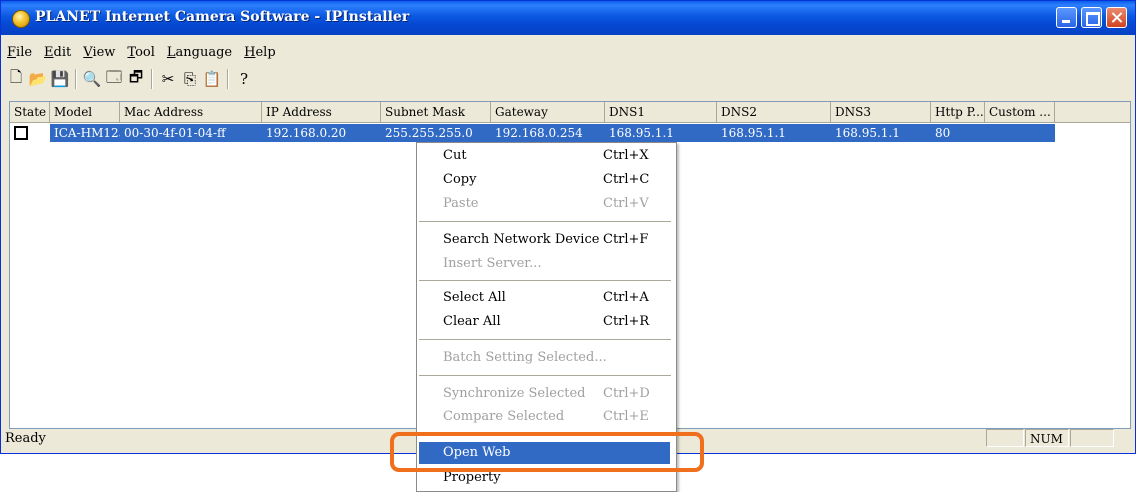 The height and width of the screenshot is (492, 1136). I want to click on menu-item-compare-selected: Compare Selected Ctrl+E, so click(546, 417).